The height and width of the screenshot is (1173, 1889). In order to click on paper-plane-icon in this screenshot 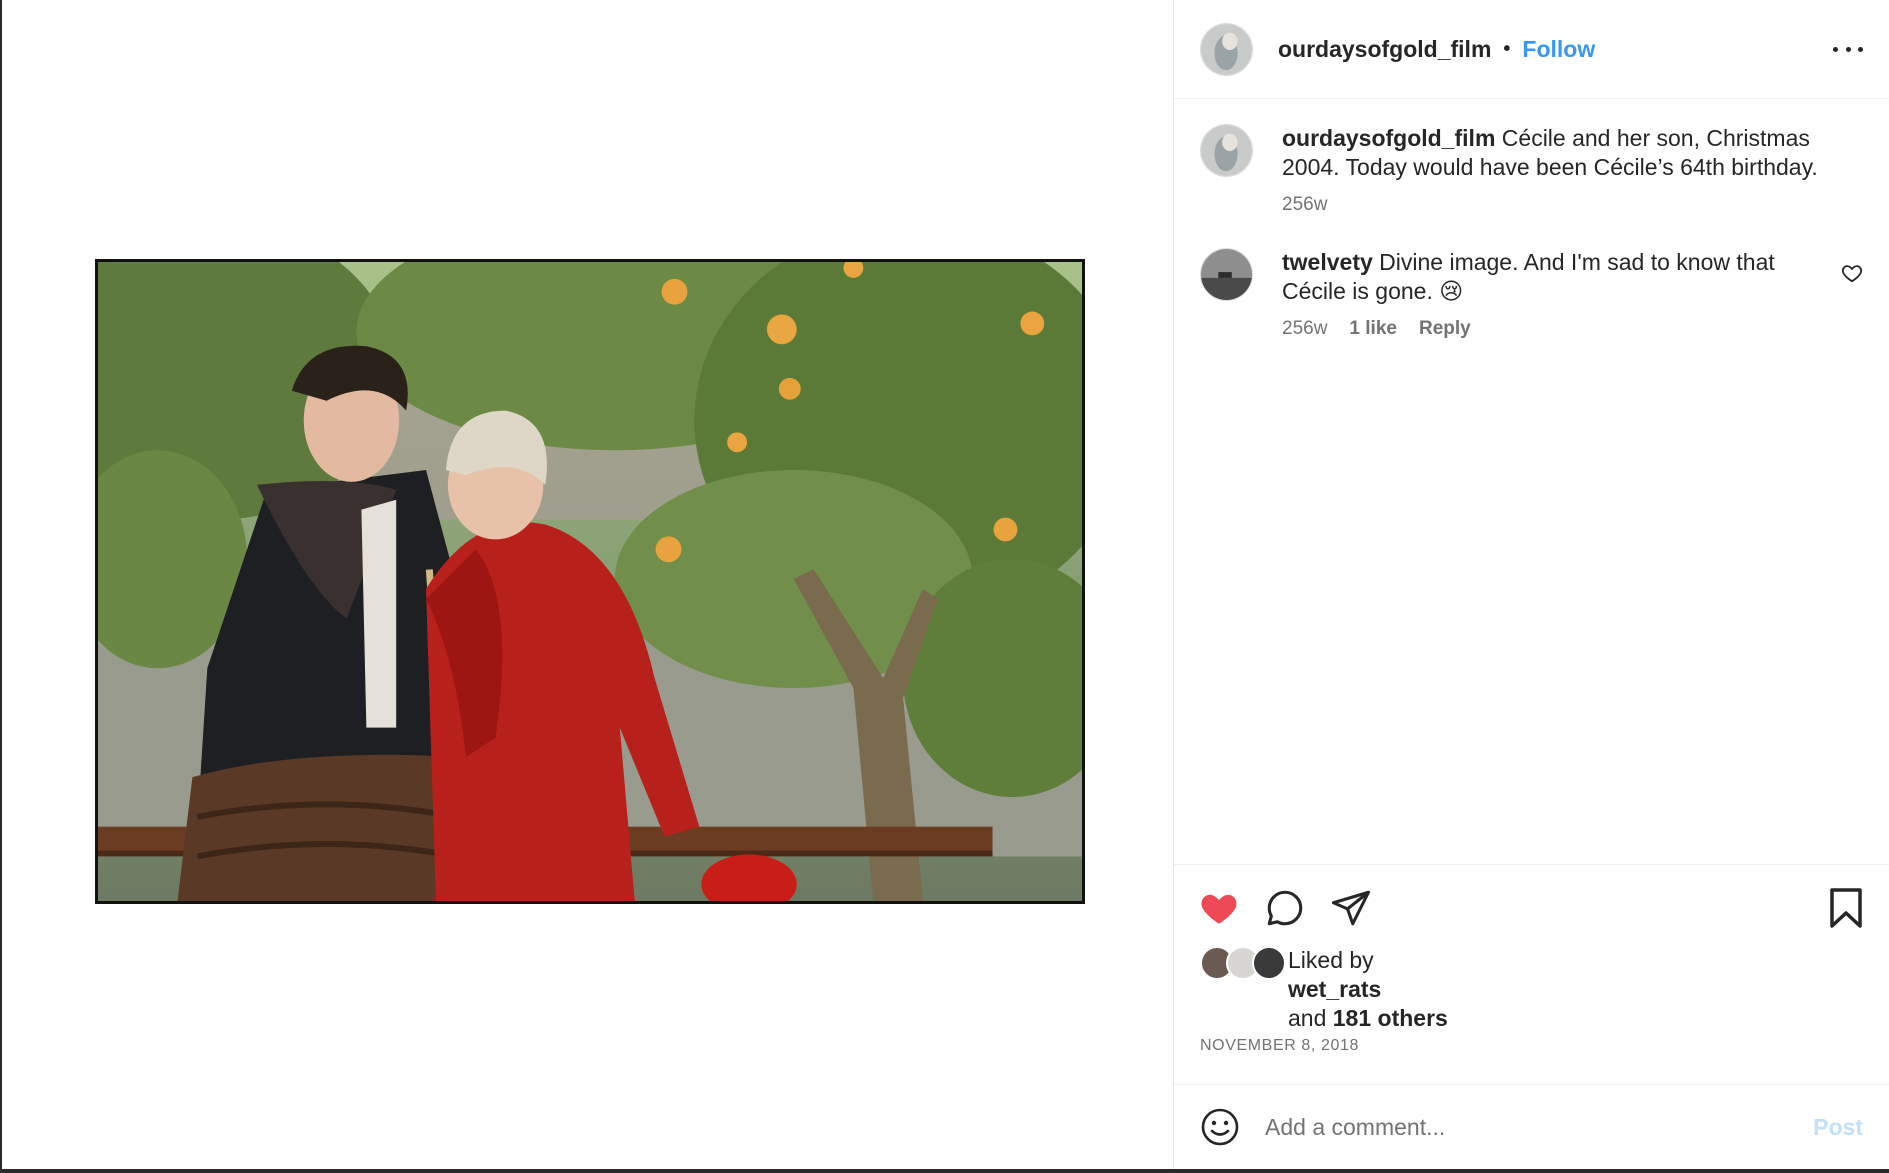, I will do `click(1351, 908)`.